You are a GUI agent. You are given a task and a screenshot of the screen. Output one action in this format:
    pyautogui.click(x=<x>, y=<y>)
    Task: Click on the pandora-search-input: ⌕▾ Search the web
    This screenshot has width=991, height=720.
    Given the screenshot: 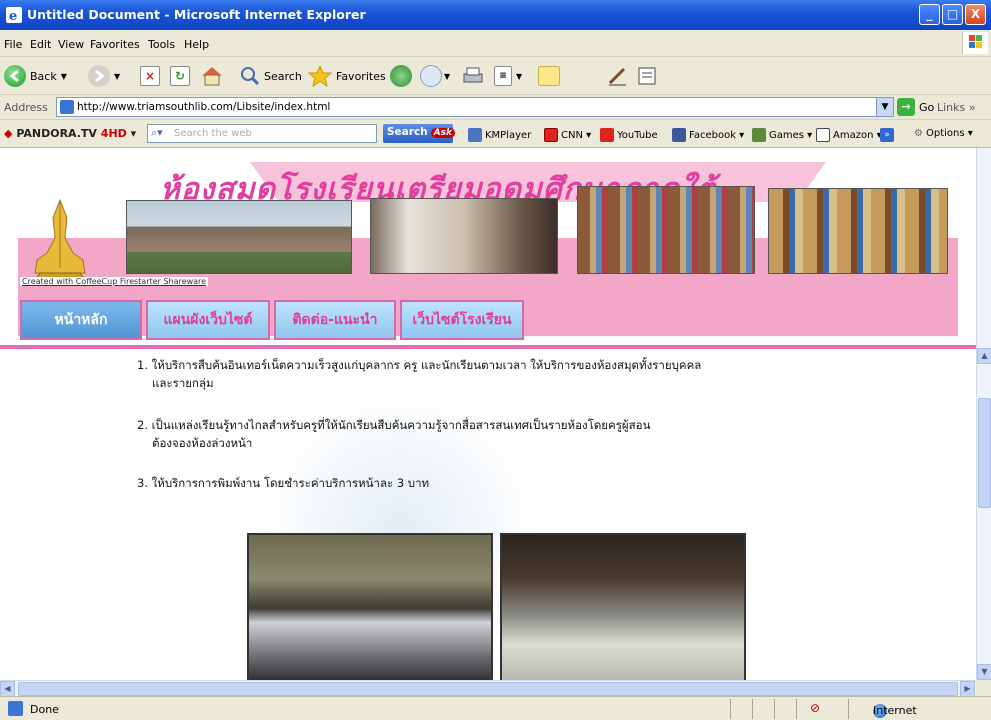 What is the action you would take?
    pyautogui.click(x=262, y=133)
    